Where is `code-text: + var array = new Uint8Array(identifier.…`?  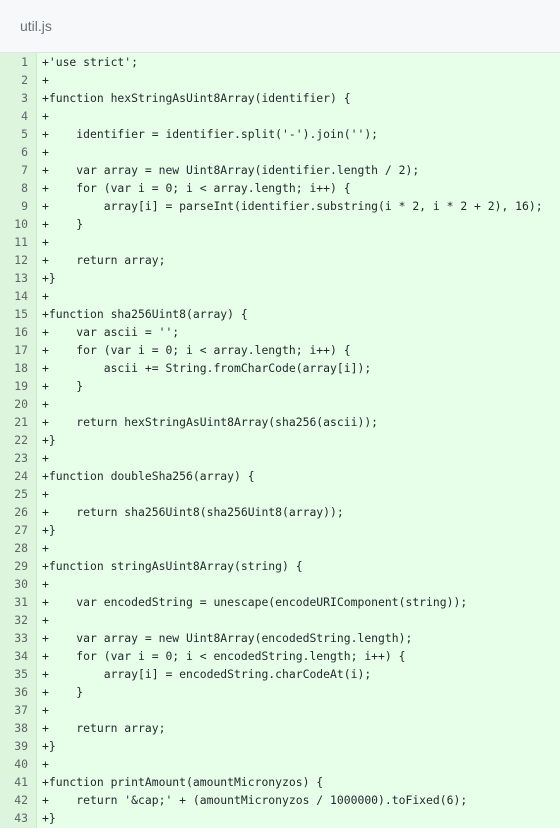
code-text: + var array = new Uint8Array(identifier.… is located at coordinates (231, 170).